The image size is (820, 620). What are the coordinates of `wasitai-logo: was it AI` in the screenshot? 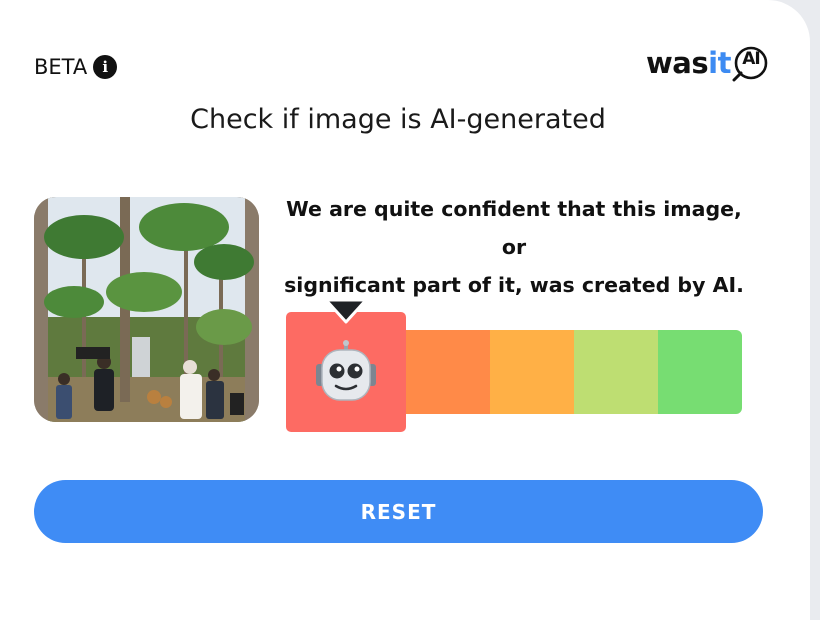 It's located at (708, 63).